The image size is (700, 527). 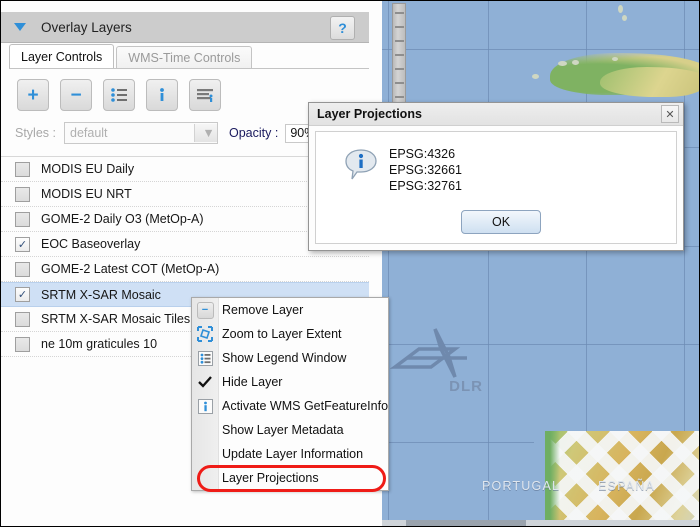 I want to click on chevron-down-icon: ▼, so click(x=205, y=133).